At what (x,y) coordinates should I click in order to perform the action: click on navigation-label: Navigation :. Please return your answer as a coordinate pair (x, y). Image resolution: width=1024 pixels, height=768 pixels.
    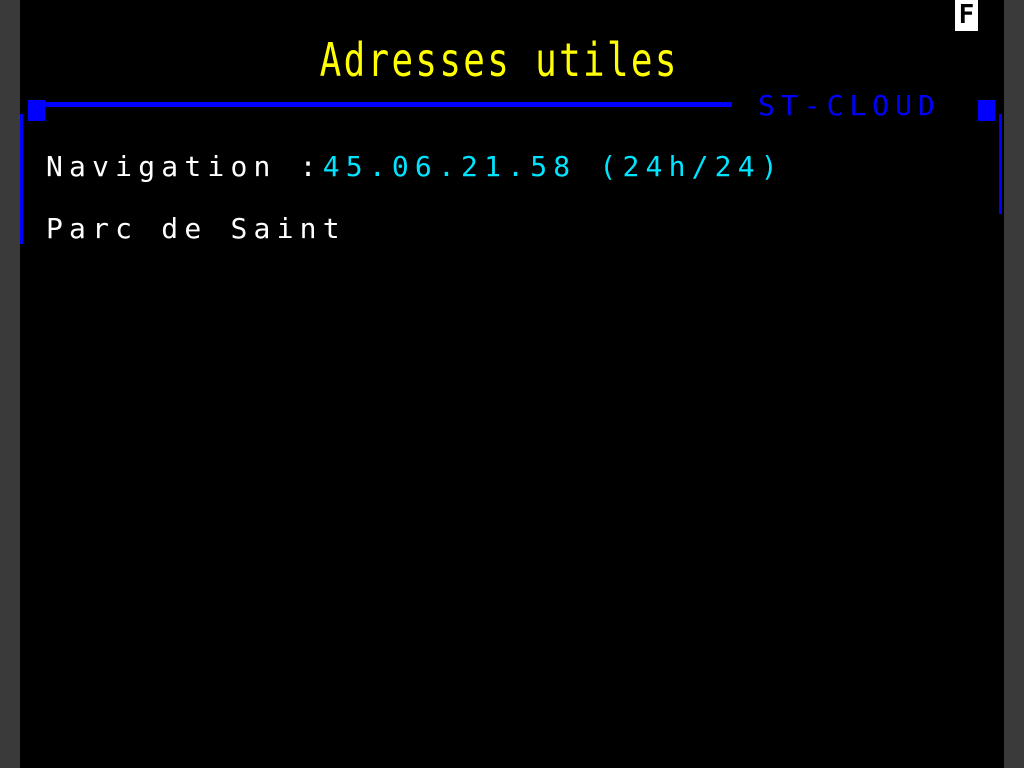
    Looking at the image, I should click on (184, 166).